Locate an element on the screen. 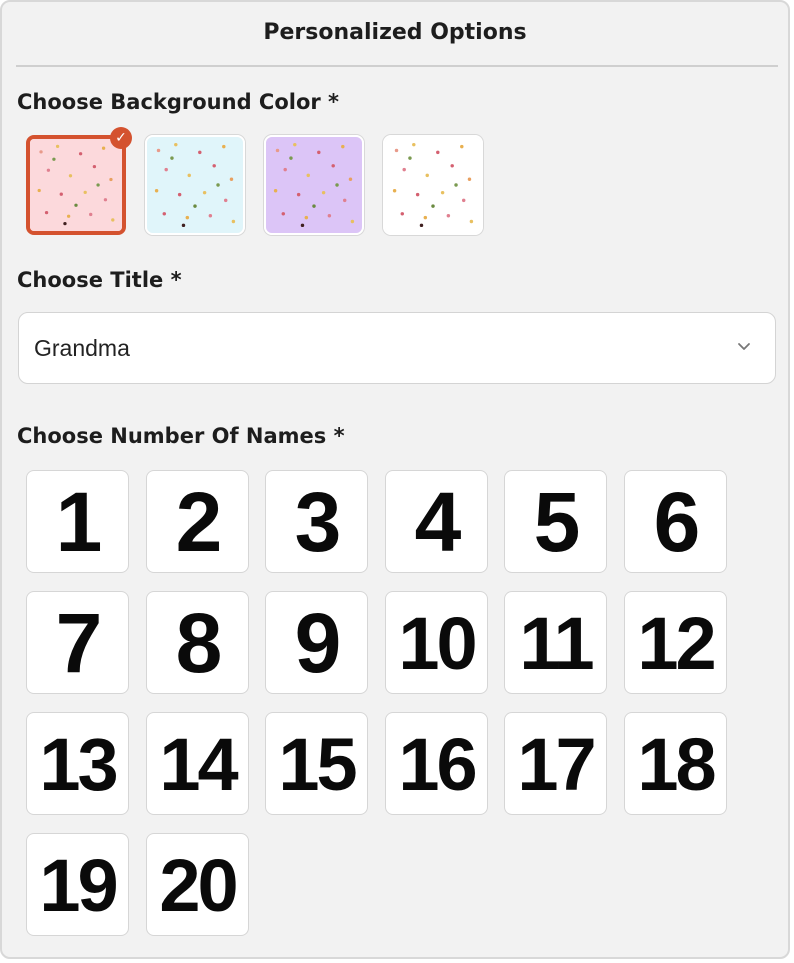 Image resolution: width=794 pixels, height=963 pixels. number-option-label: 19 is located at coordinates (78, 885).